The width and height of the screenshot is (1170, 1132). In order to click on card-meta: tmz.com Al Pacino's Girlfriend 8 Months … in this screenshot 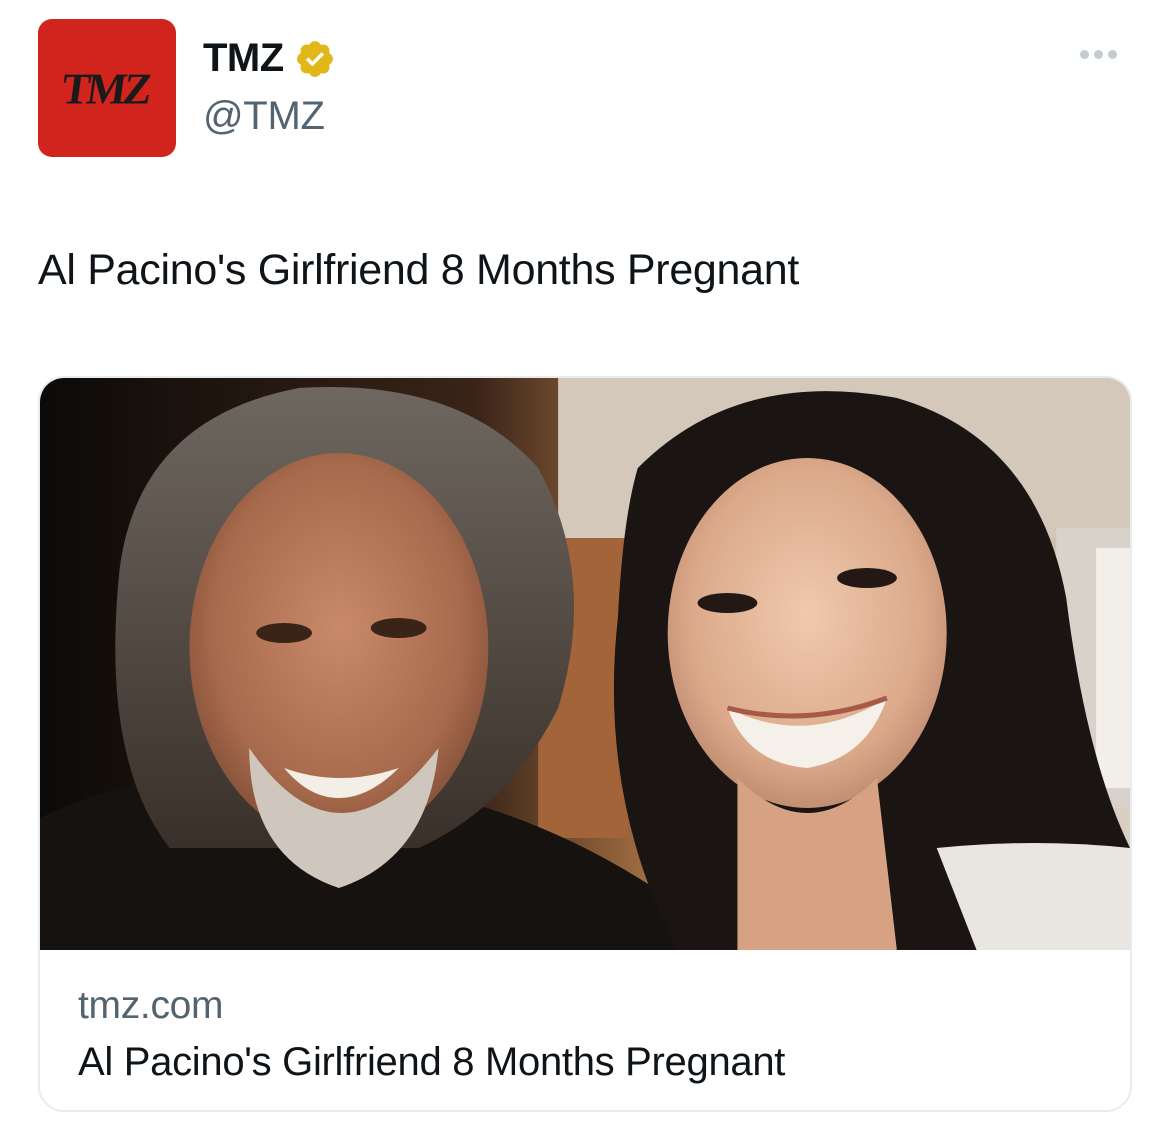, I will do `click(431, 1036)`.